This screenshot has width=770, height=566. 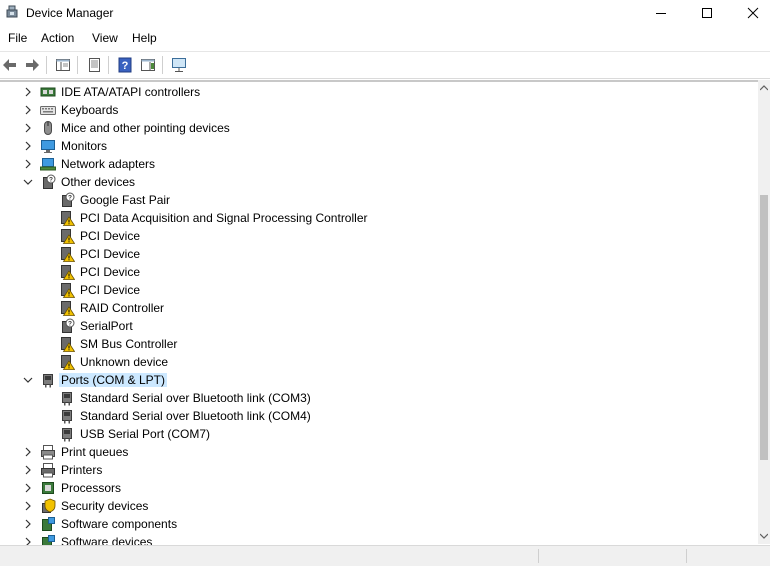 What do you see at coordinates (48, 470) in the screenshot?
I see `printer-icon` at bounding box center [48, 470].